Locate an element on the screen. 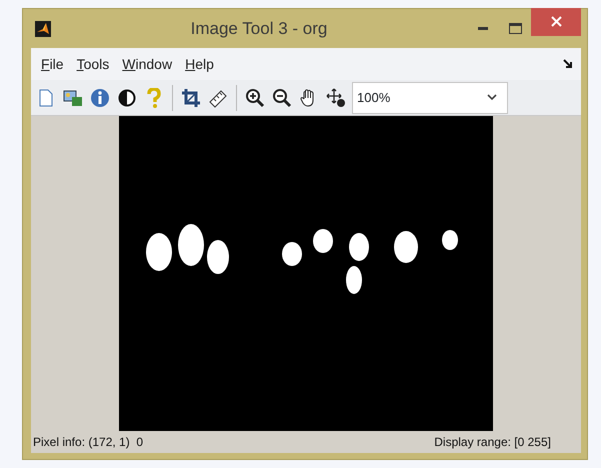 This screenshot has height=468, width=601. display-range-text: Display range: [0 255] is located at coordinates (492, 442).